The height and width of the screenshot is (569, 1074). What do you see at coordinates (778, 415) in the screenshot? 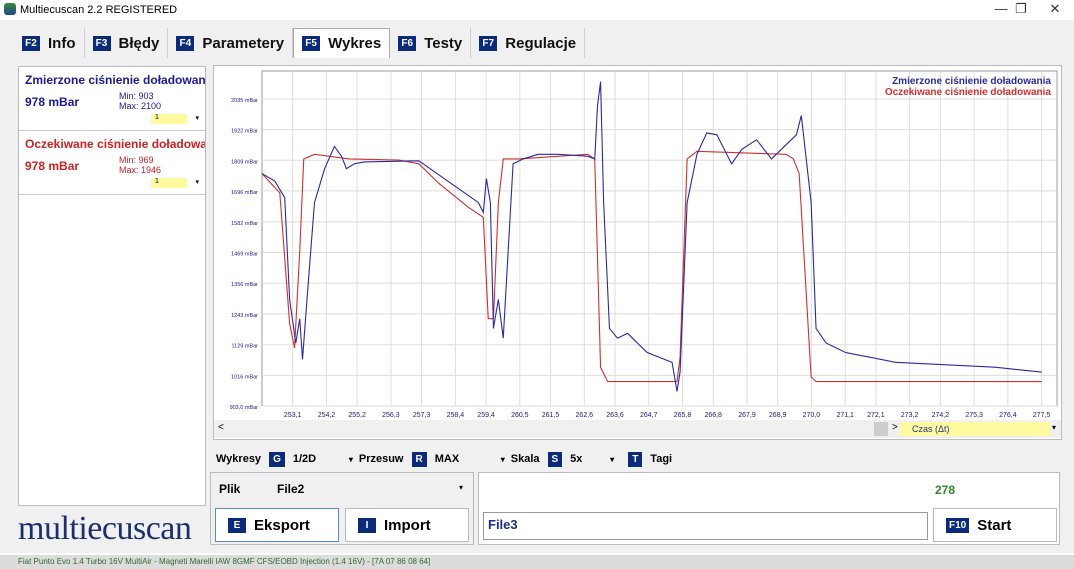
I see `x-tick-label: 268,9` at bounding box center [778, 415].